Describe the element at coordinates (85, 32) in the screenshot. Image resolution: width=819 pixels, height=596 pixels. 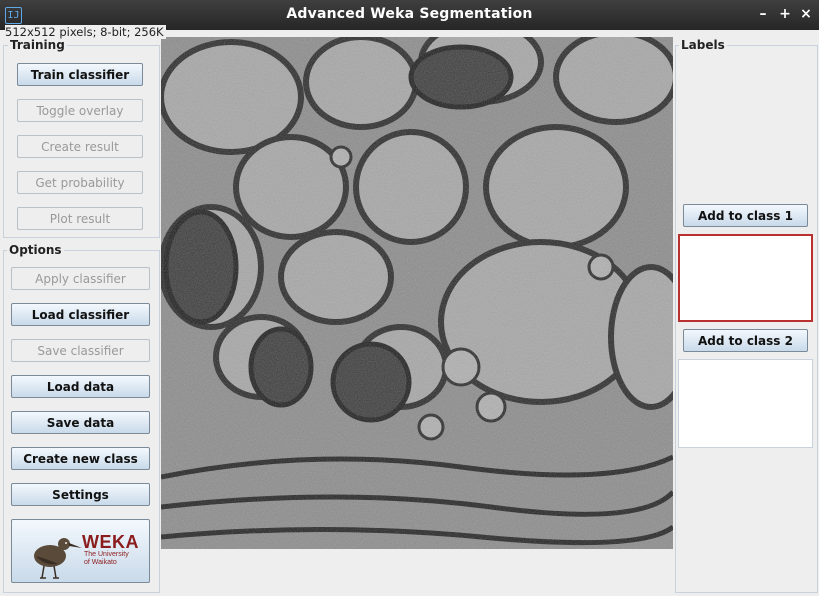
I see `image-info-text: 512x512 pixels; 8-bit; 256K` at that location.